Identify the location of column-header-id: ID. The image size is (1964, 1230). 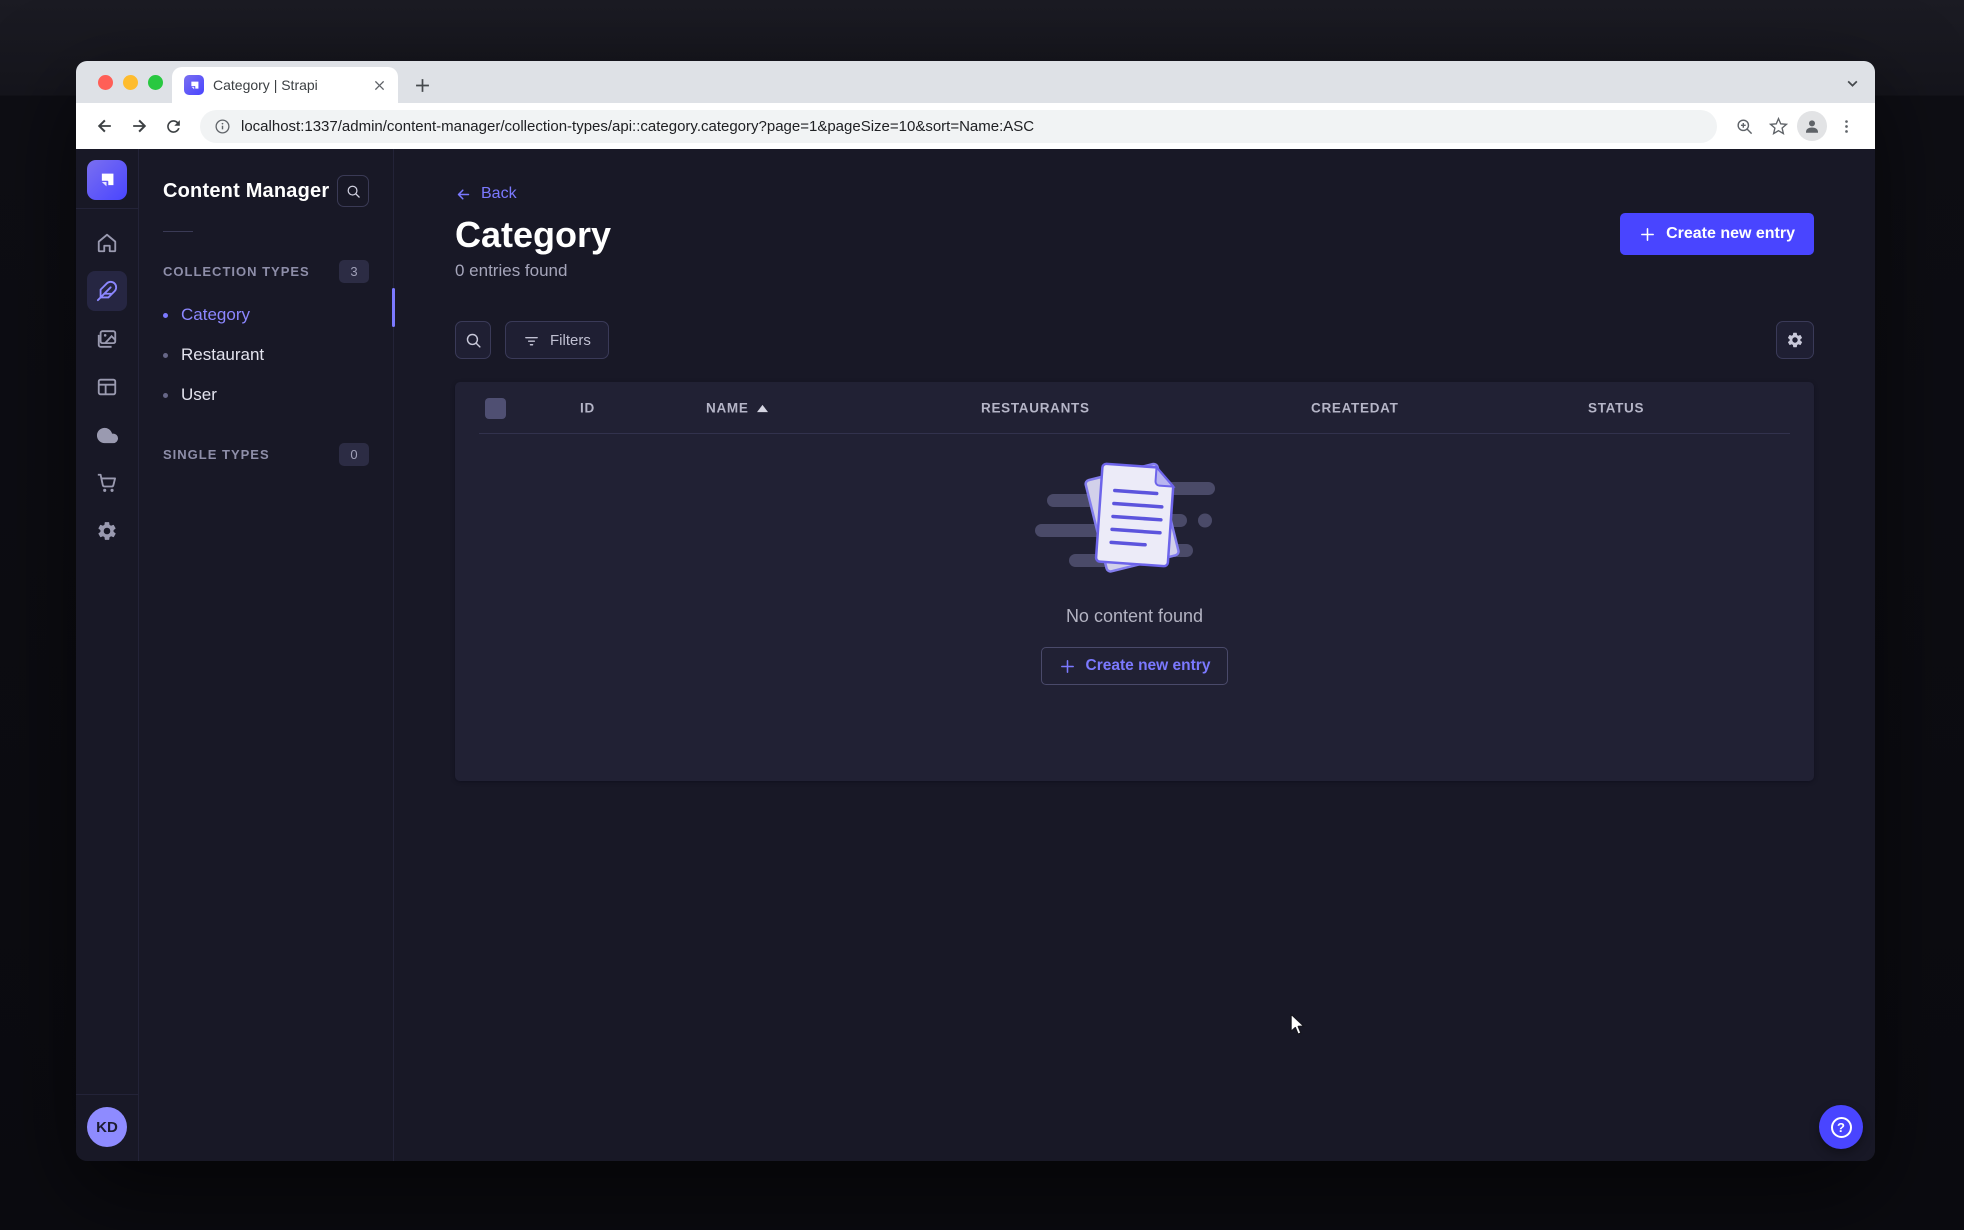
(587, 408).